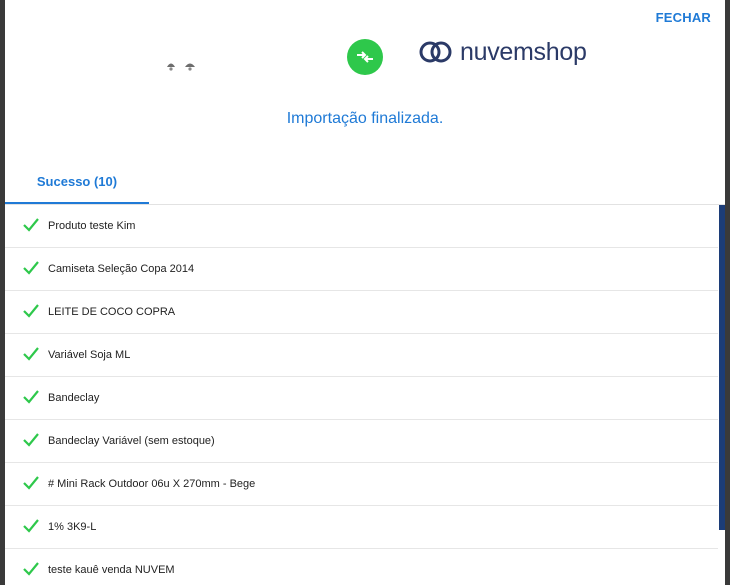  I want to click on list-item: 1% 3K9-L, so click(361, 527).